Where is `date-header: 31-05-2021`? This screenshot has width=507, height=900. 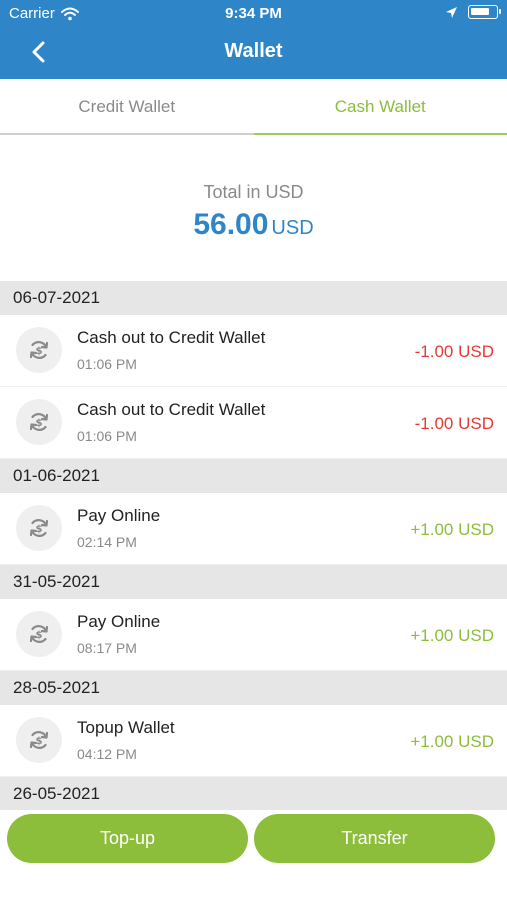 date-header: 31-05-2021 is located at coordinates (253, 582).